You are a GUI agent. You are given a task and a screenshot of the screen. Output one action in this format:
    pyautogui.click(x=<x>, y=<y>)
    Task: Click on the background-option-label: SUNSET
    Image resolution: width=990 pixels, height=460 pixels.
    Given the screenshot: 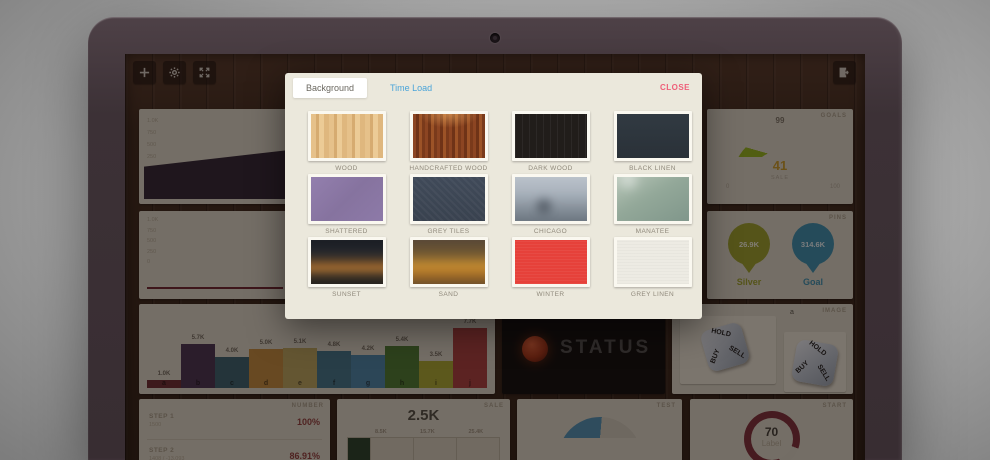 What is the action you would take?
    pyautogui.click(x=346, y=294)
    